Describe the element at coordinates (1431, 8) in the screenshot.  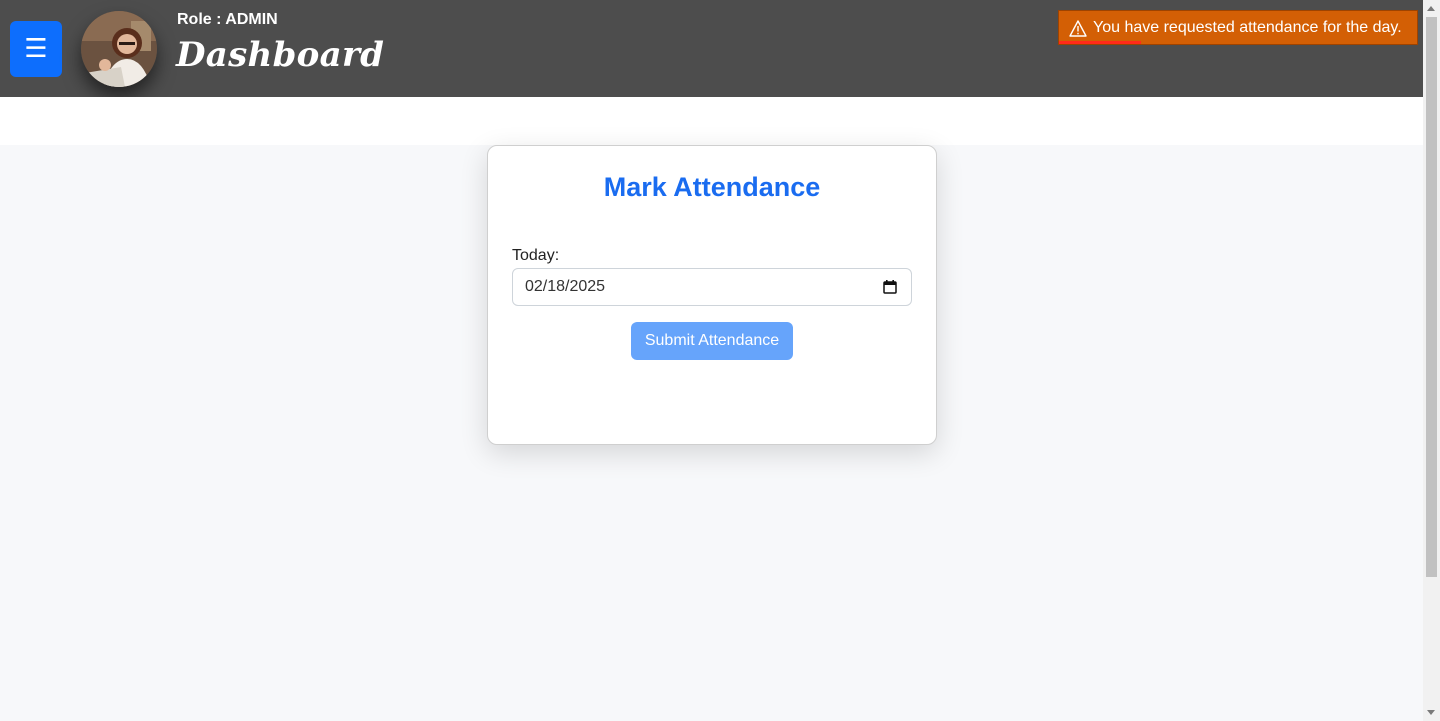
I see `scroll-up-arrow-icon` at that location.